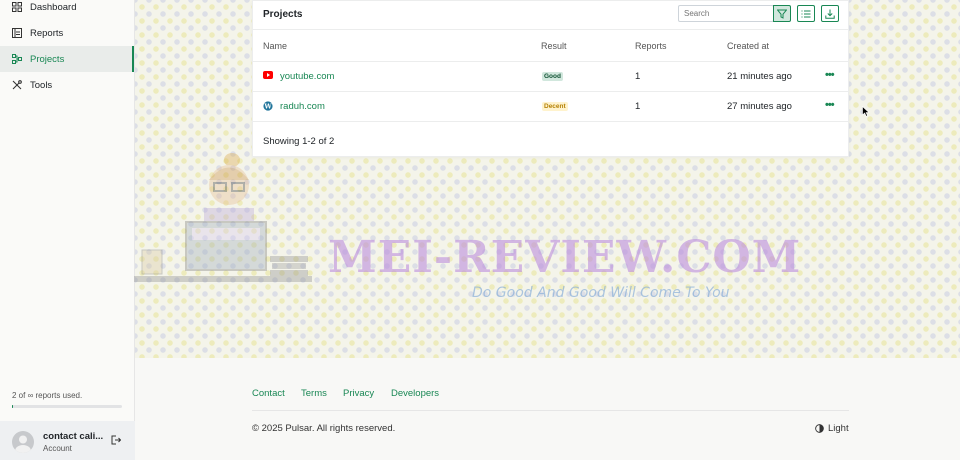  I want to click on footer-link-developers: Developers, so click(415, 393).